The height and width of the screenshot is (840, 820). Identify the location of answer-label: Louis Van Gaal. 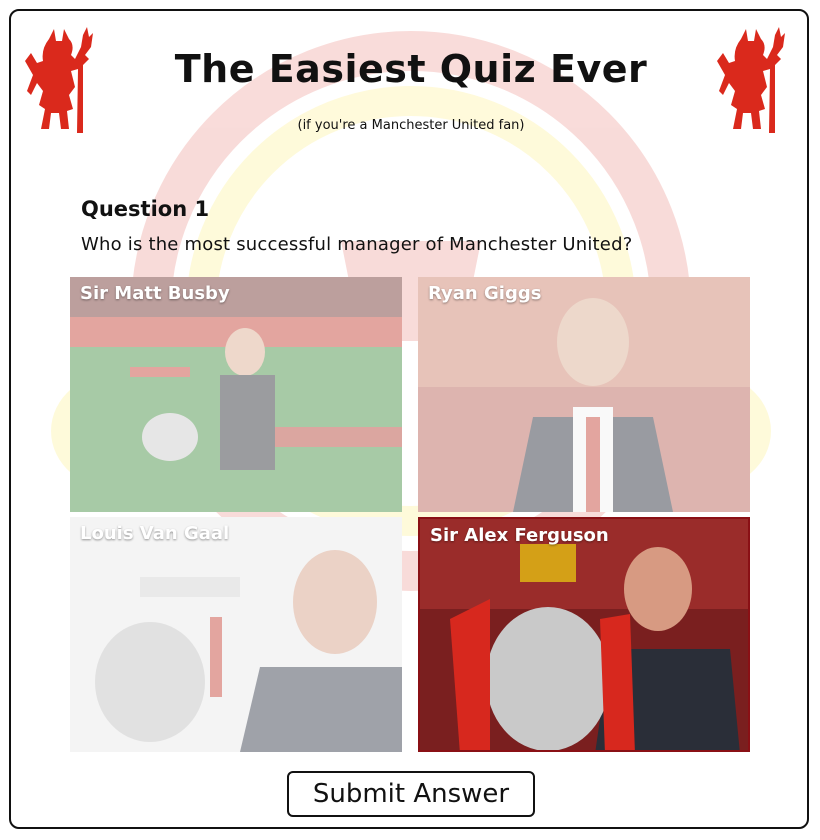
(155, 533).